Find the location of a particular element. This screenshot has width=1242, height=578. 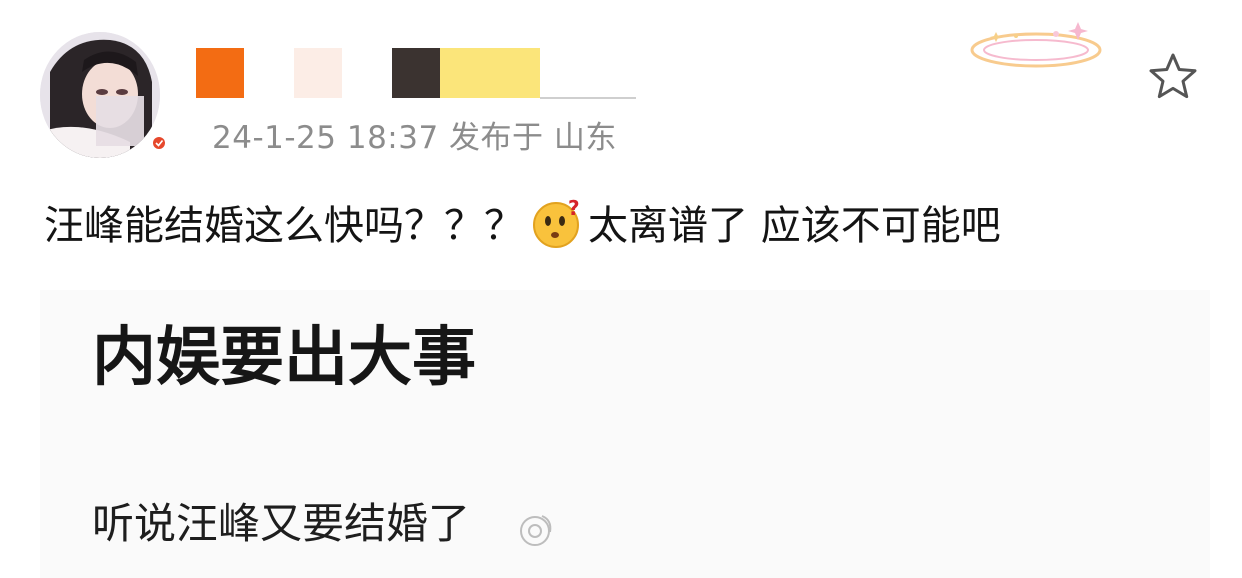

post-meta: 24-1-25 18:37 发布于 山东 is located at coordinates (414, 138).